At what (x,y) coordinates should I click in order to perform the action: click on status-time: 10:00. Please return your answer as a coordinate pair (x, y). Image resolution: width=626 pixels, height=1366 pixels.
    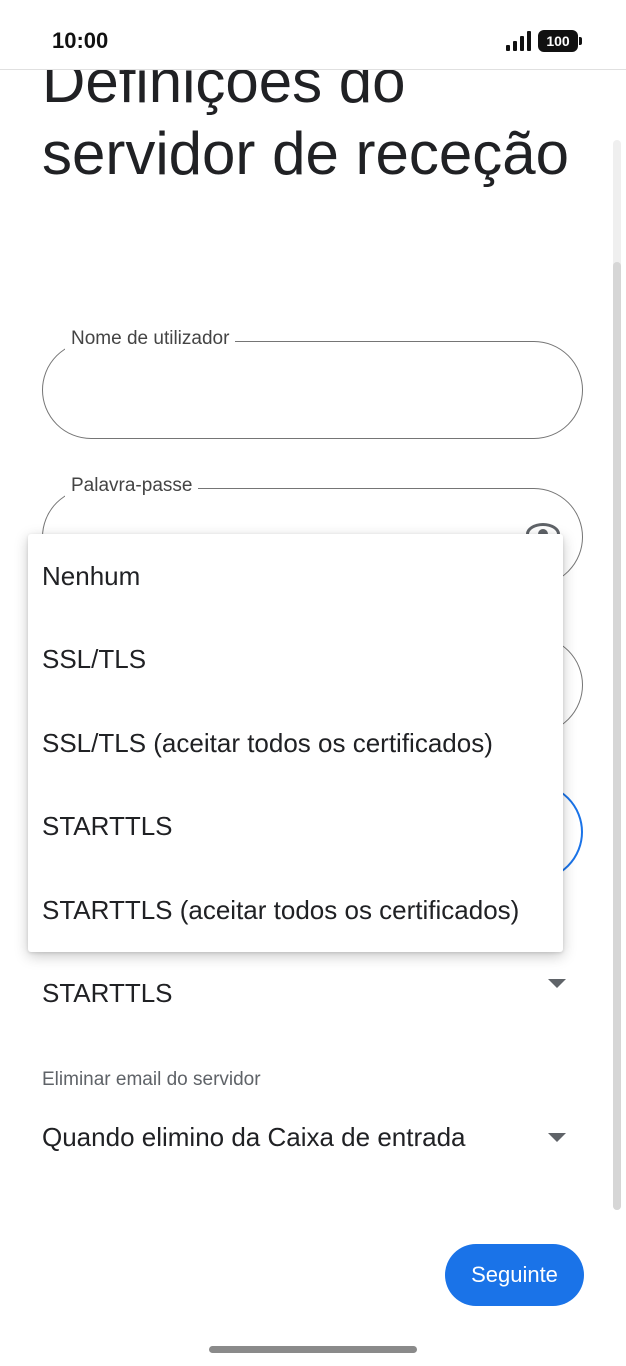
    Looking at the image, I should click on (80, 40).